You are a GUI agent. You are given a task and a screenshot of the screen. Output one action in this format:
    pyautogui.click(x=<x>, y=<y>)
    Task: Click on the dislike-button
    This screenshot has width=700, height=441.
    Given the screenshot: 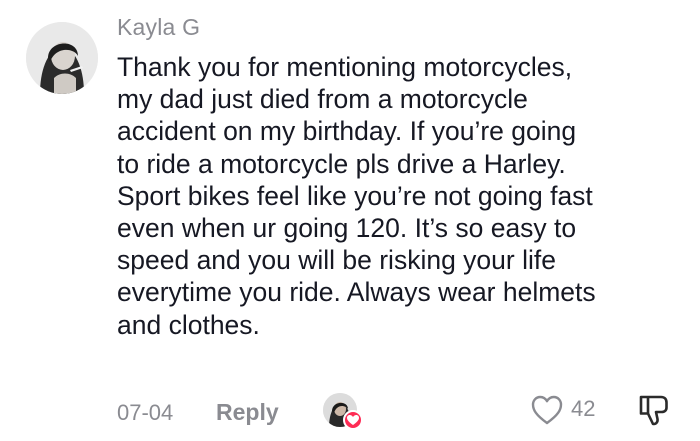 What is the action you would take?
    pyautogui.click(x=654, y=410)
    